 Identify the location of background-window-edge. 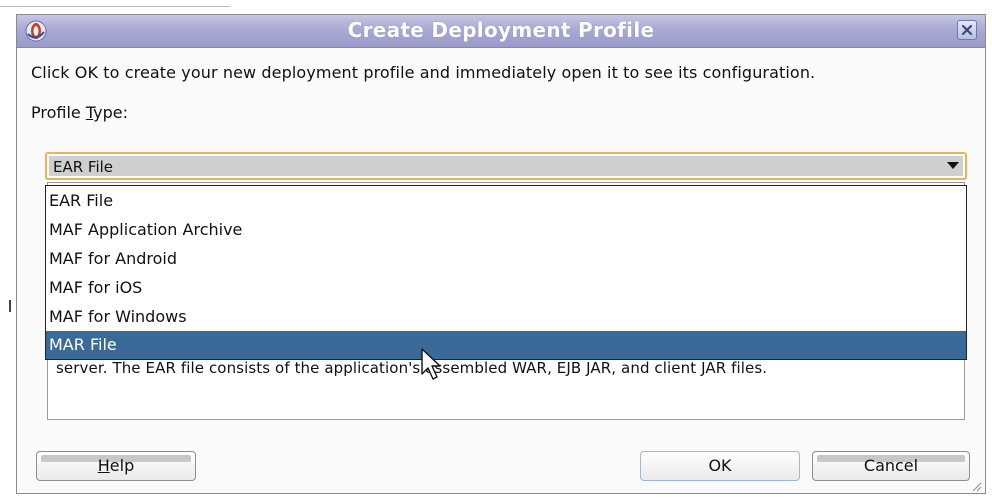
(115, 6).